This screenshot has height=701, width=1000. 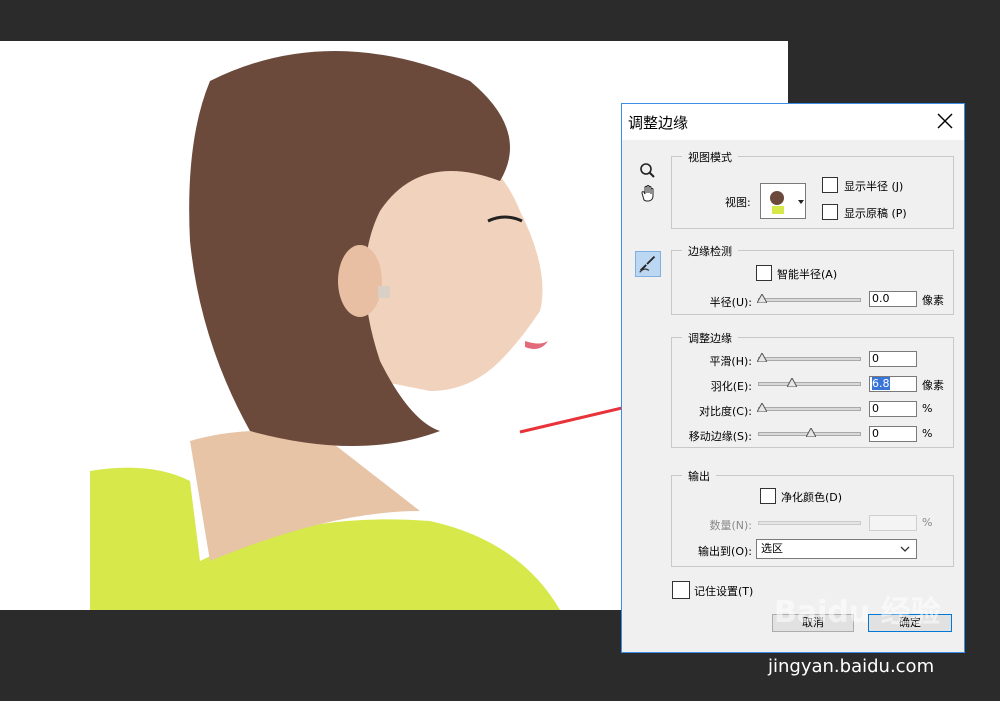 I want to click on contrast-unit: %, so click(x=927, y=408).